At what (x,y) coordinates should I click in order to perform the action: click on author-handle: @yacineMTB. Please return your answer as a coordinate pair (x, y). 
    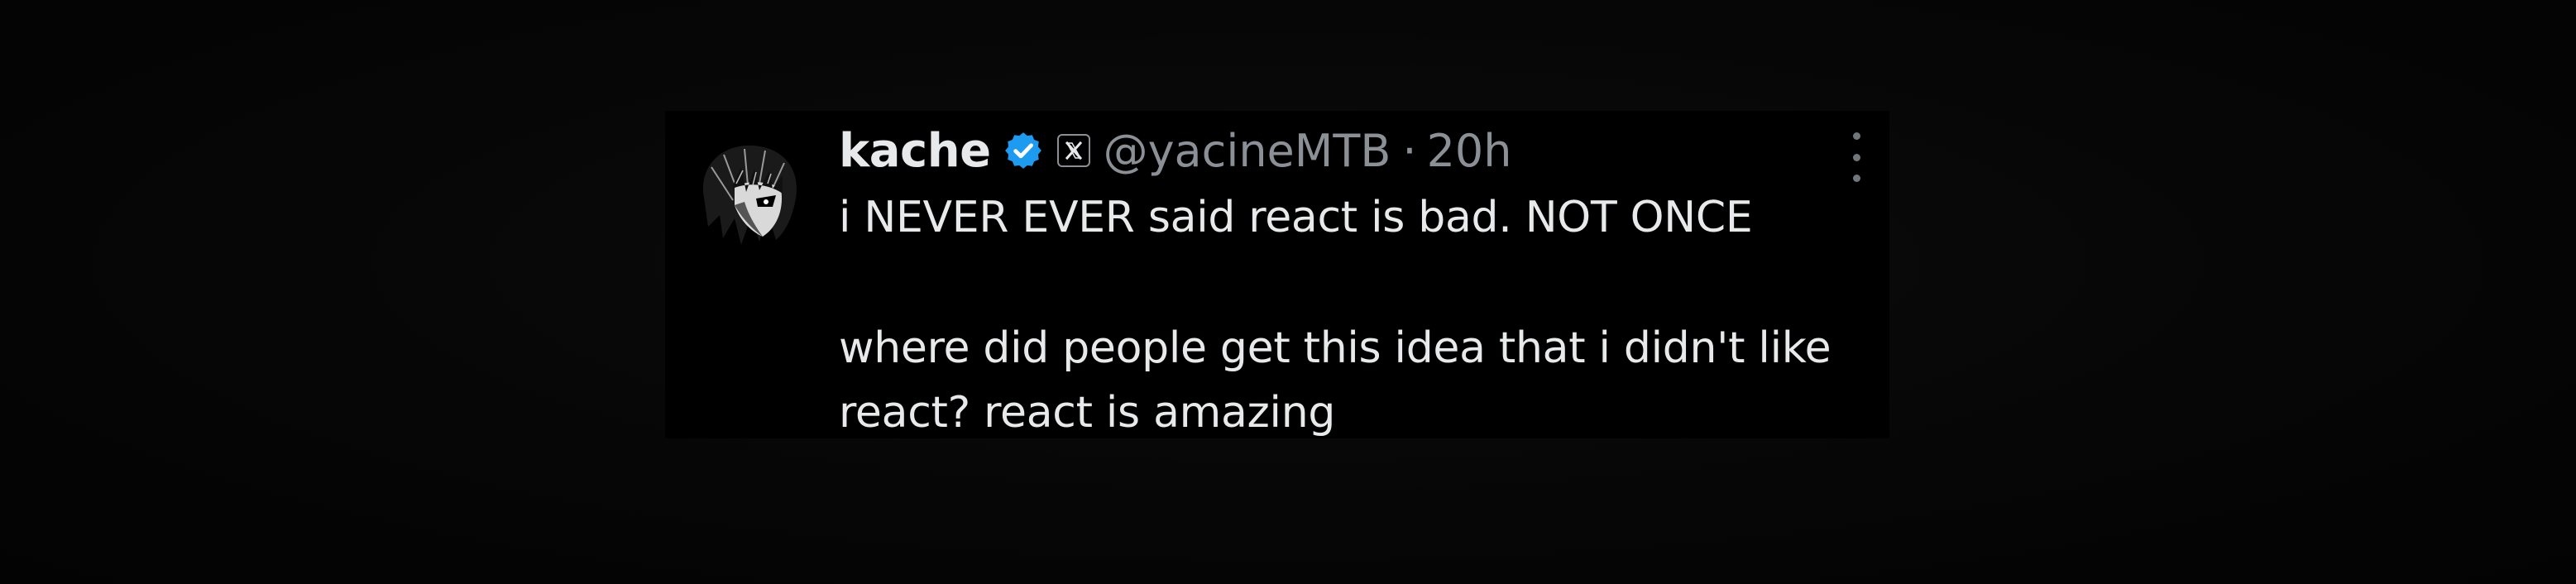
    Looking at the image, I should click on (1247, 151).